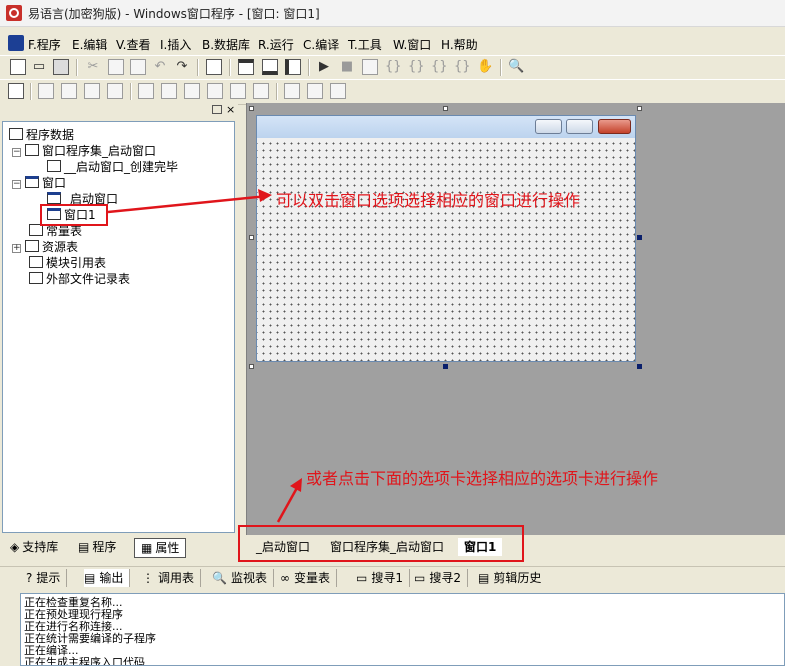 The image size is (785, 666). Describe the element at coordinates (428, 200) in the screenshot. I see `annotation-top: 可以双击窗口选项选择相应的窗口进行操作` at that location.